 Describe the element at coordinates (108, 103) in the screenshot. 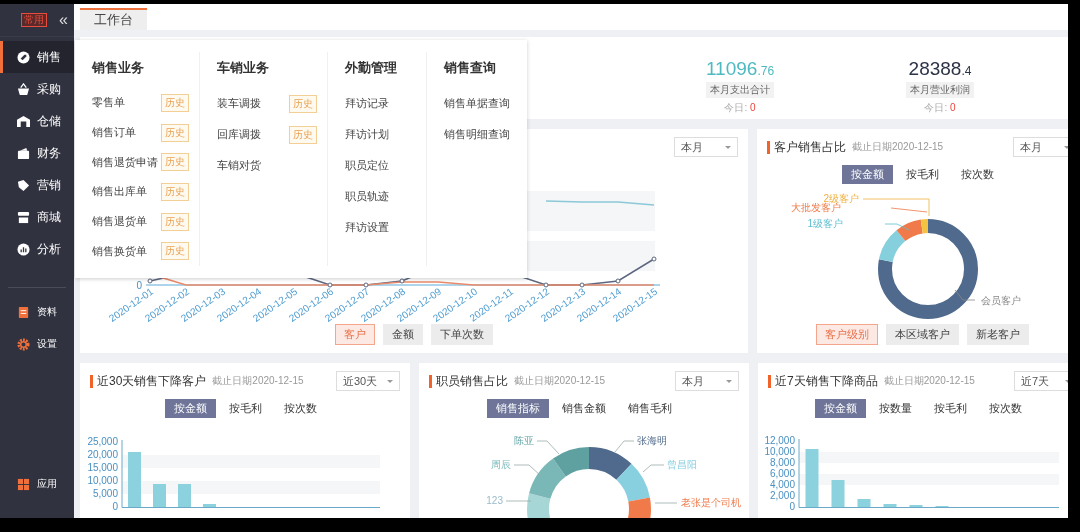

I see `menu-item: 零售单` at that location.